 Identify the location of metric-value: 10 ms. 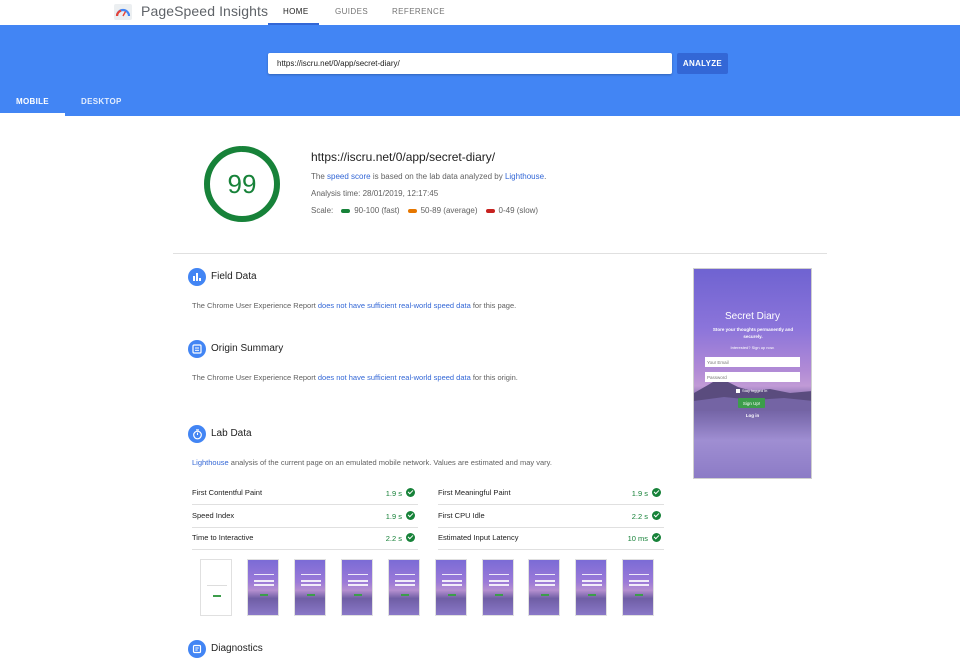
(637, 538).